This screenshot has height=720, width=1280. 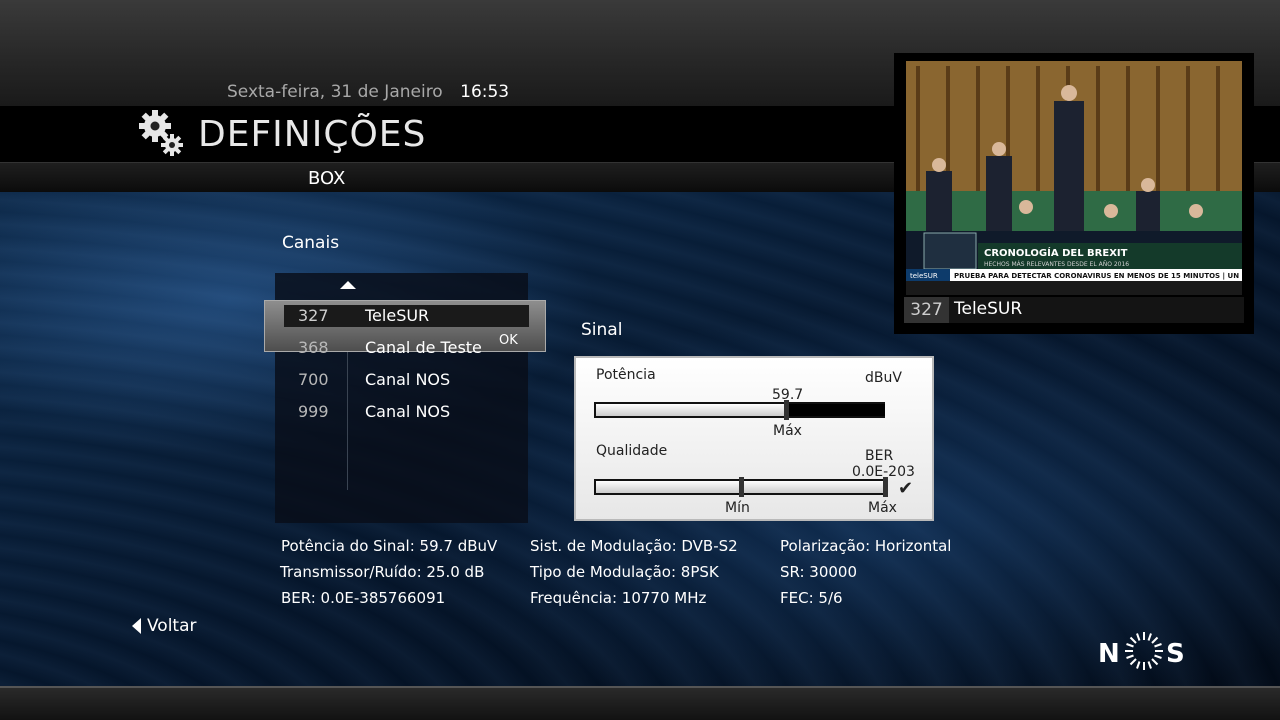 What do you see at coordinates (389, 546) in the screenshot?
I see `signal-power-info: Potência do Sinal: 59.7 dBuV` at bounding box center [389, 546].